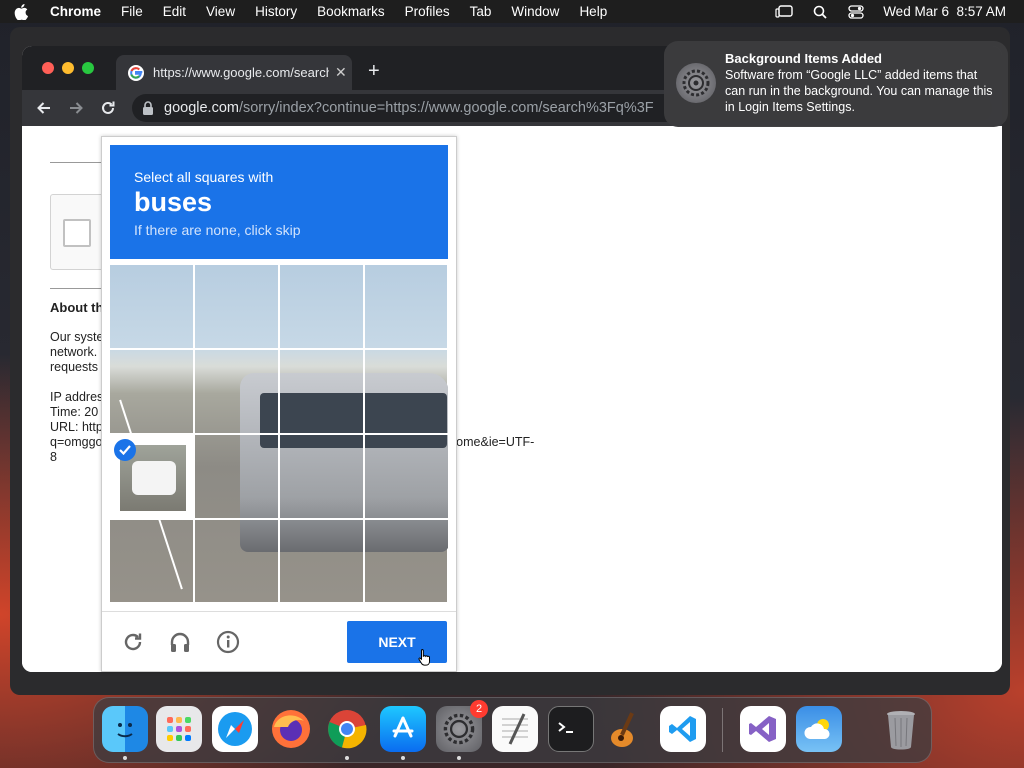 This screenshot has height=768, width=1024. What do you see at coordinates (347, 733) in the screenshot?
I see `dock-chrome-icon` at bounding box center [347, 733].